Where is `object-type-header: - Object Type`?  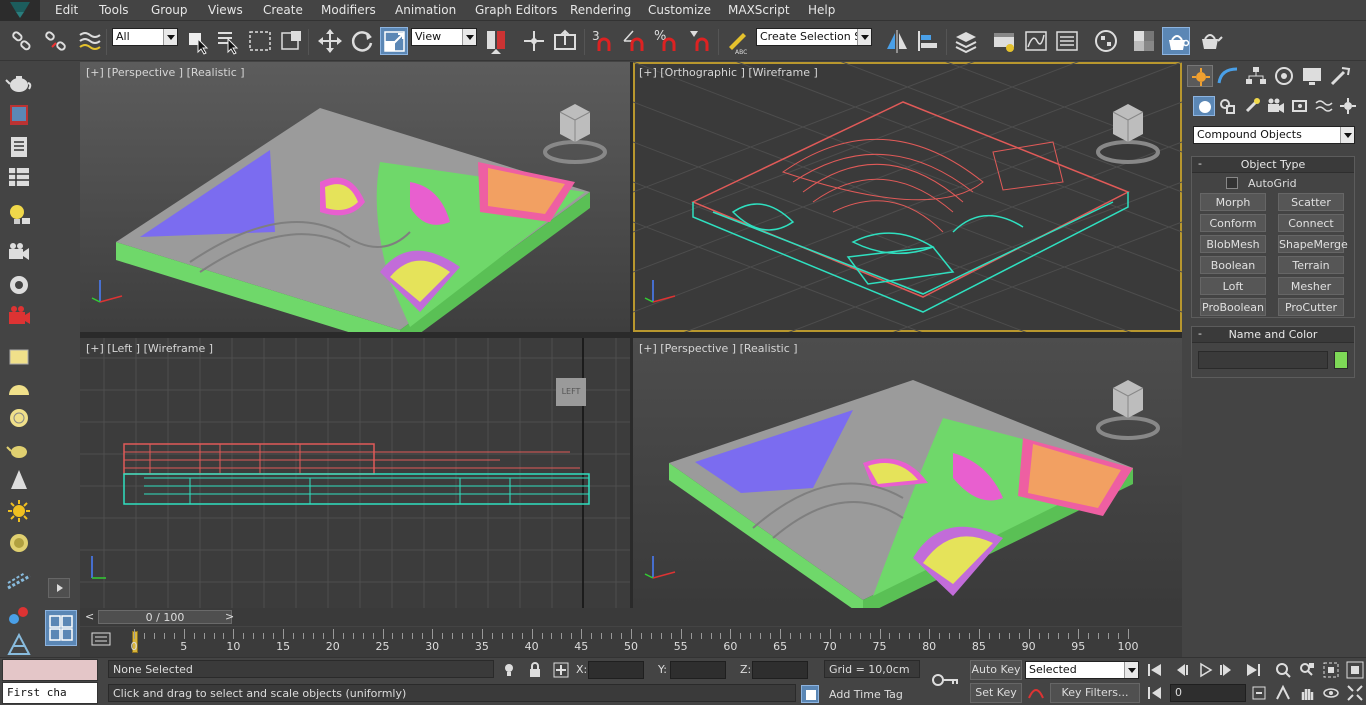
object-type-header: - Object Type is located at coordinates (1273, 165).